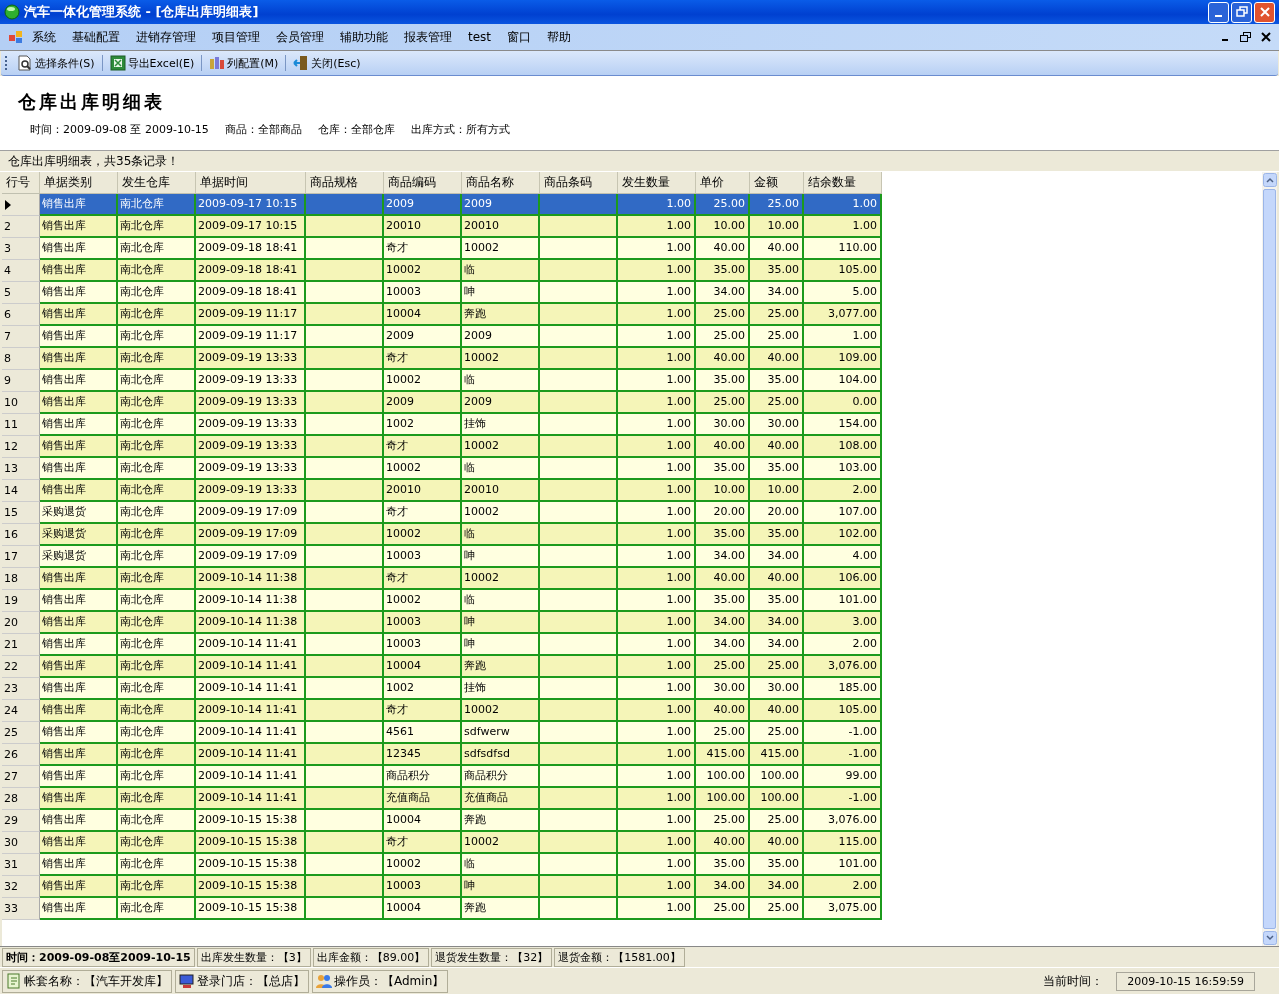 The height and width of the screenshot is (994, 1279). What do you see at coordinates (442, 711) in the screenshot?
I see `table-row: 24 销售出库 南北仓库 2009-10-14 11:41 奇才 10002 1.00 40.00 40.00 105.00` at bounding box center [442, 711].